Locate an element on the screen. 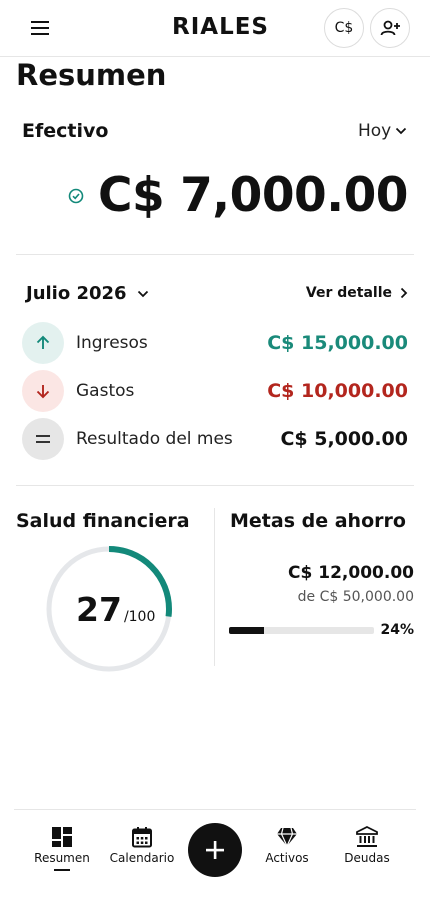  active-indicator is located at coordinates (62, 870).